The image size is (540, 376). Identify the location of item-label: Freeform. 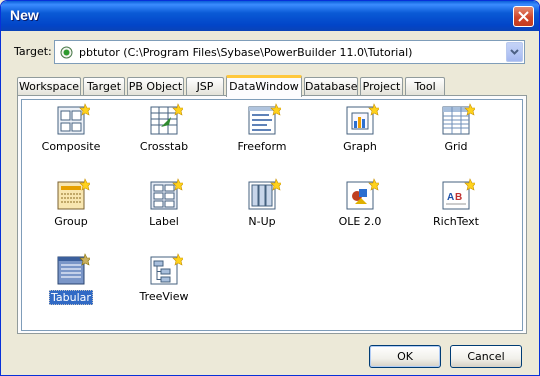
(262, 146).